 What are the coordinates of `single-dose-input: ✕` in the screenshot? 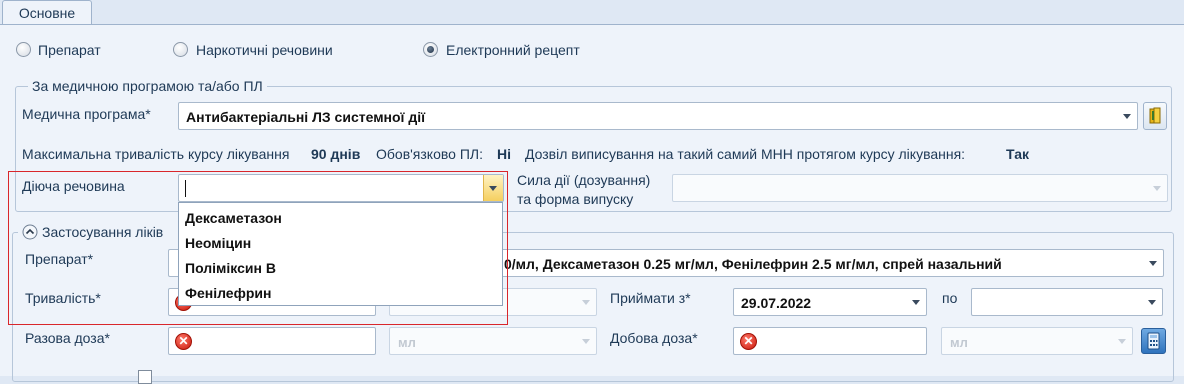 It's located at (272, 341).